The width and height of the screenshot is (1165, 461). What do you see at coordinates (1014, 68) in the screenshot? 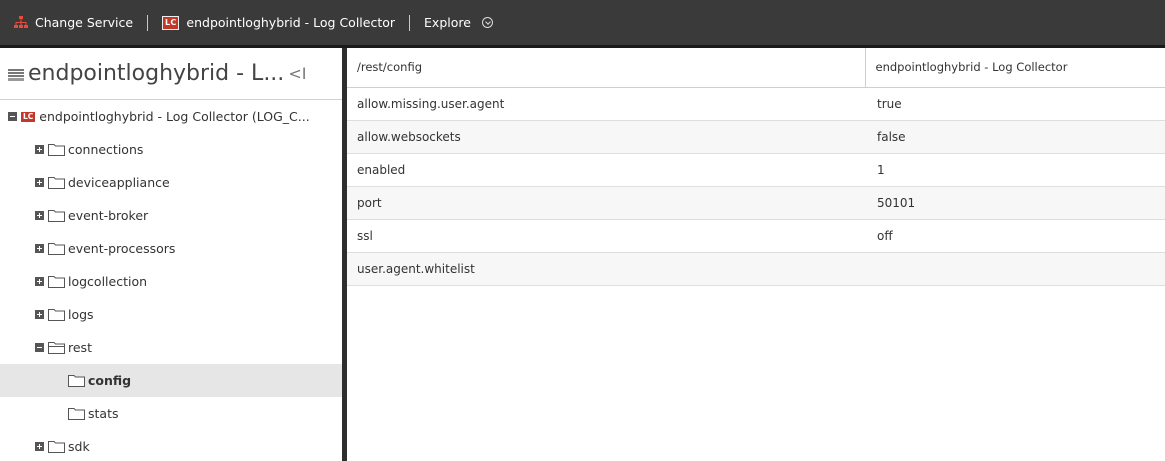
I see `column-header-service: endpointloghybrid - Log Collector` at bounding box center [1014, 68].